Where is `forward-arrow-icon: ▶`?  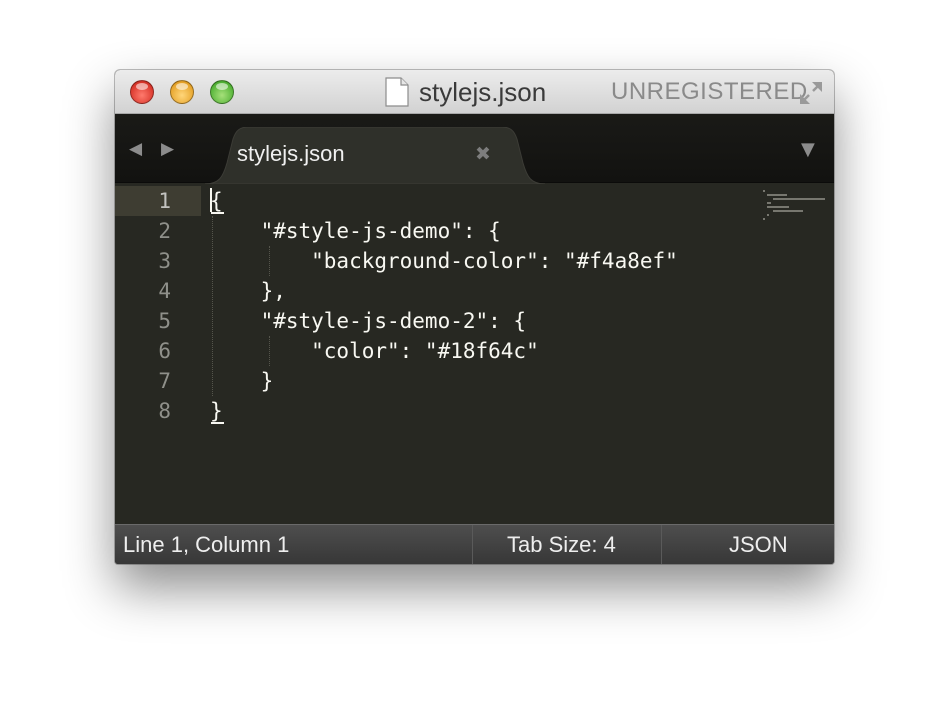
forward-arrow-icon: ▶ is located at coordinates (167, 149).